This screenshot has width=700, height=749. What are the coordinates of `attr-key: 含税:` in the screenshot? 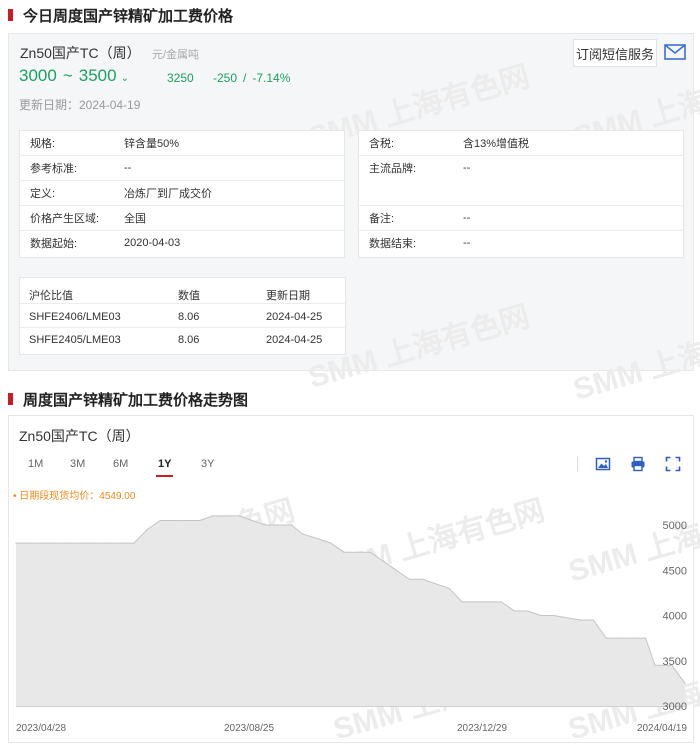 It's located at (382, 144).